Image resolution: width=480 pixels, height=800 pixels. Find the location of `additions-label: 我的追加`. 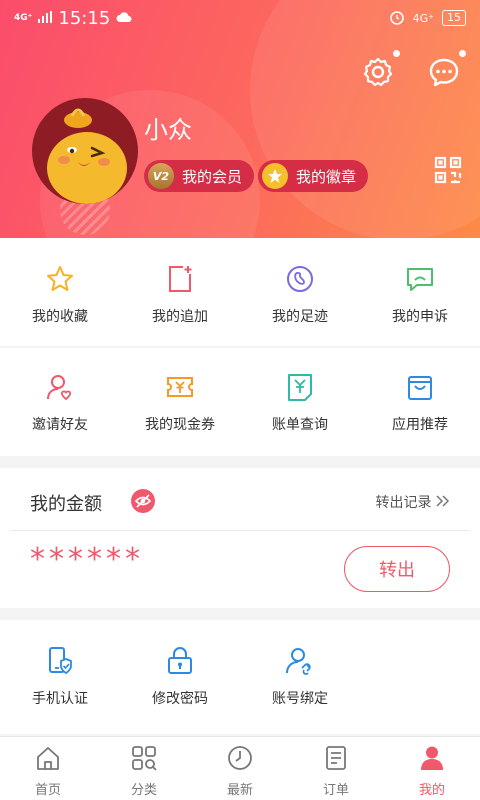

additions-label: 我的追加 is located at coordinates (180, 317).